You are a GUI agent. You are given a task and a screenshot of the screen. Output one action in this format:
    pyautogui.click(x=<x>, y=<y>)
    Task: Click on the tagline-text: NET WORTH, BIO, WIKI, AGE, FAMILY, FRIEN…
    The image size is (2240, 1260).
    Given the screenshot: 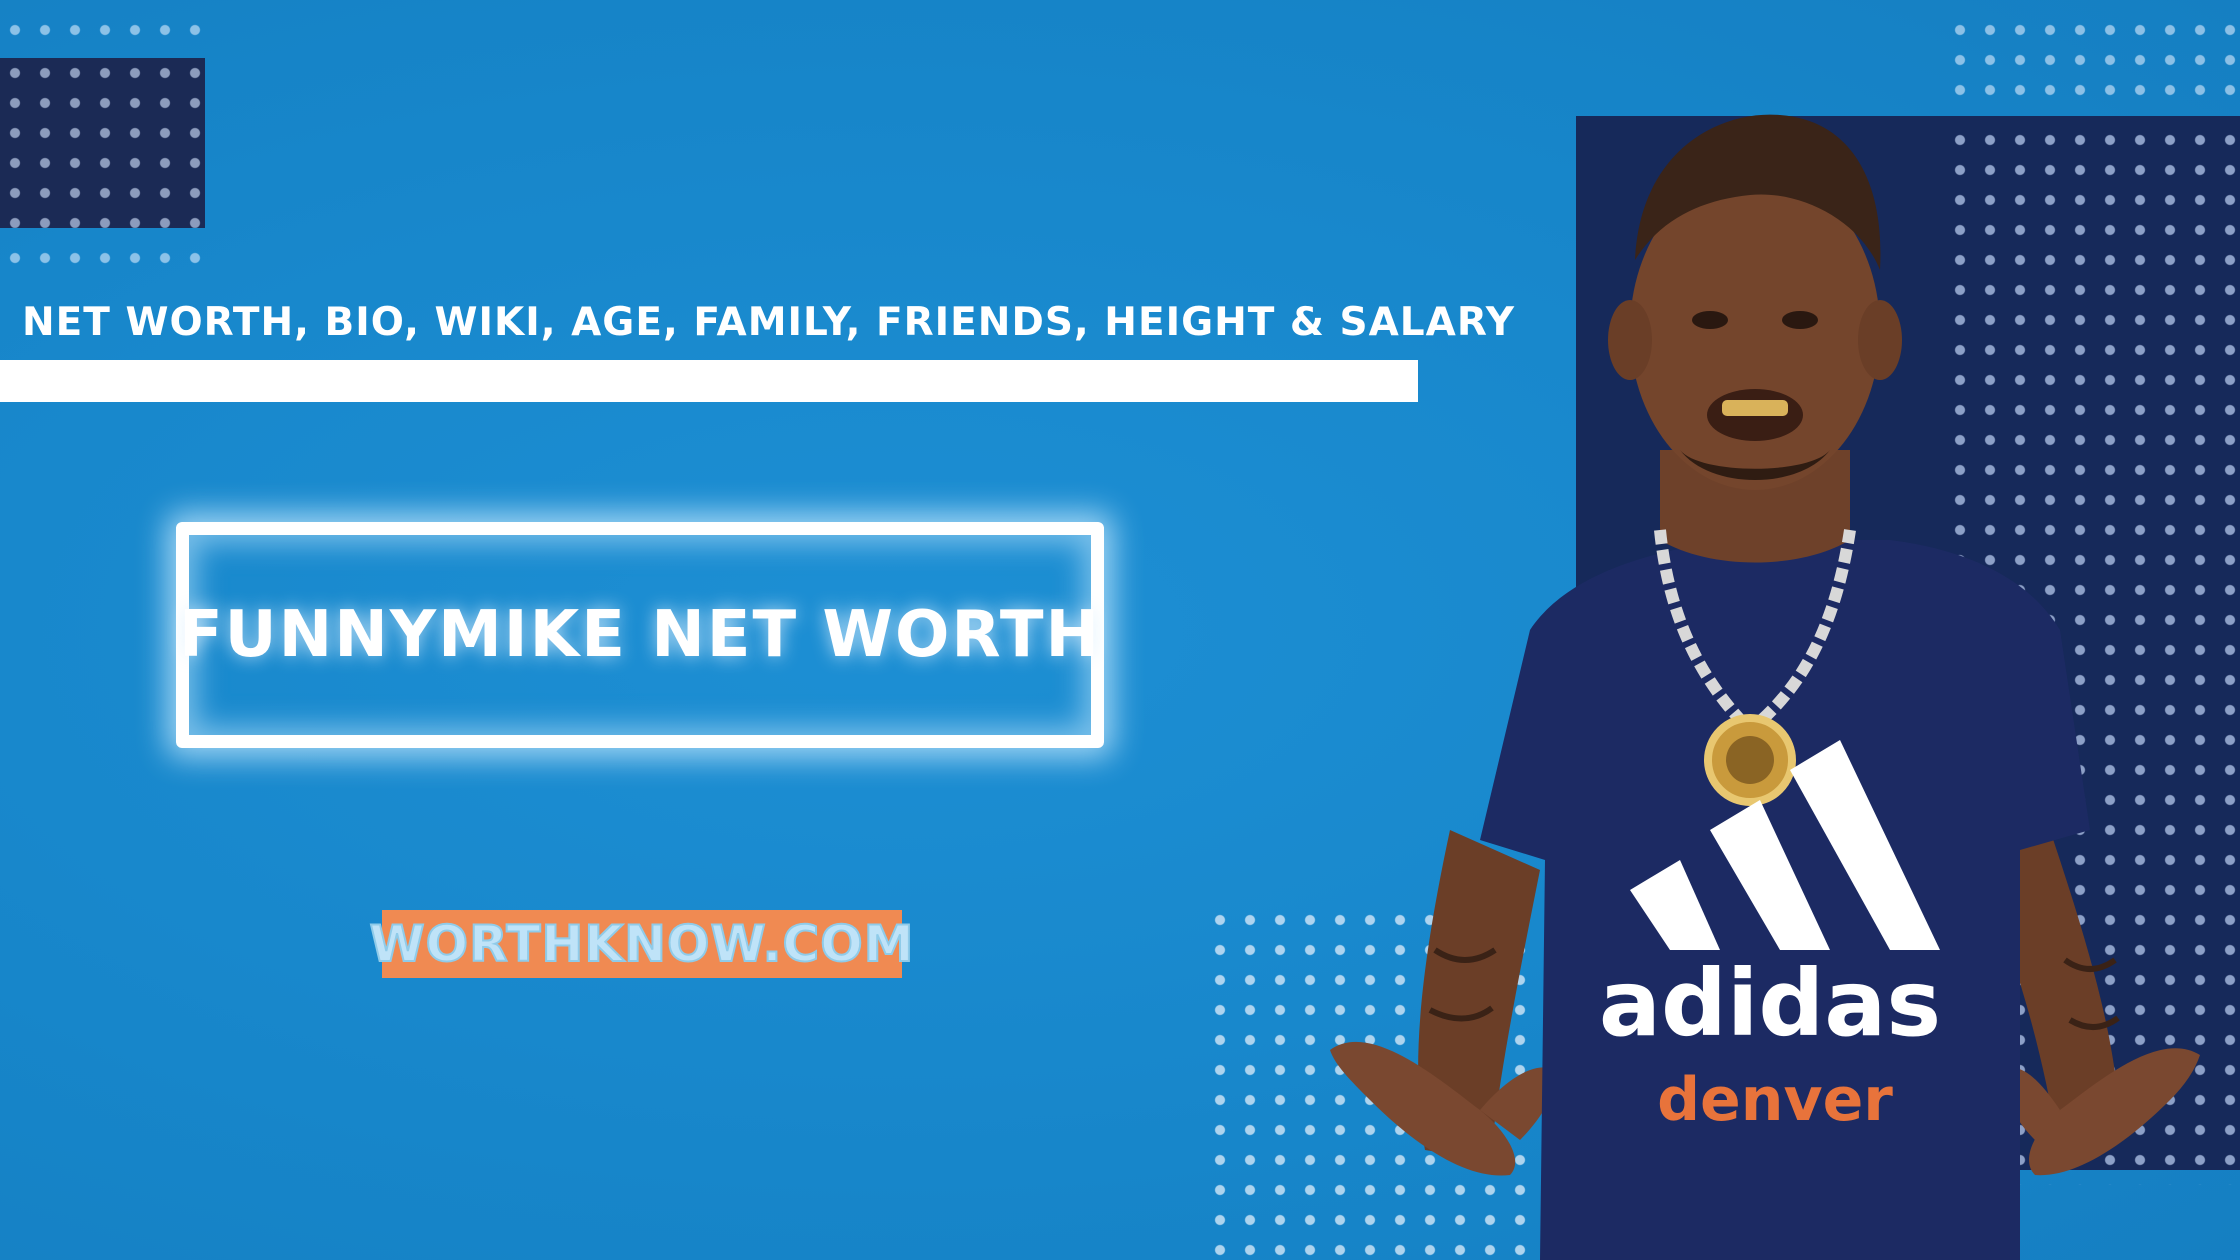 What is the action you would take?
    pyautogui.click(x=768, y=322)
    